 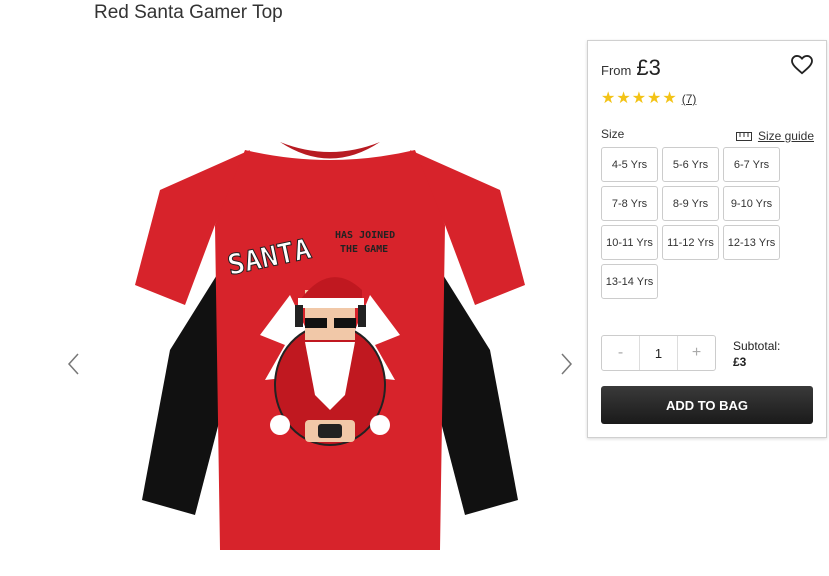 What do you see at coordinates (566, 364) in the screenshot?
I see `chevron-right-icon` at bounding box center [566, 364].